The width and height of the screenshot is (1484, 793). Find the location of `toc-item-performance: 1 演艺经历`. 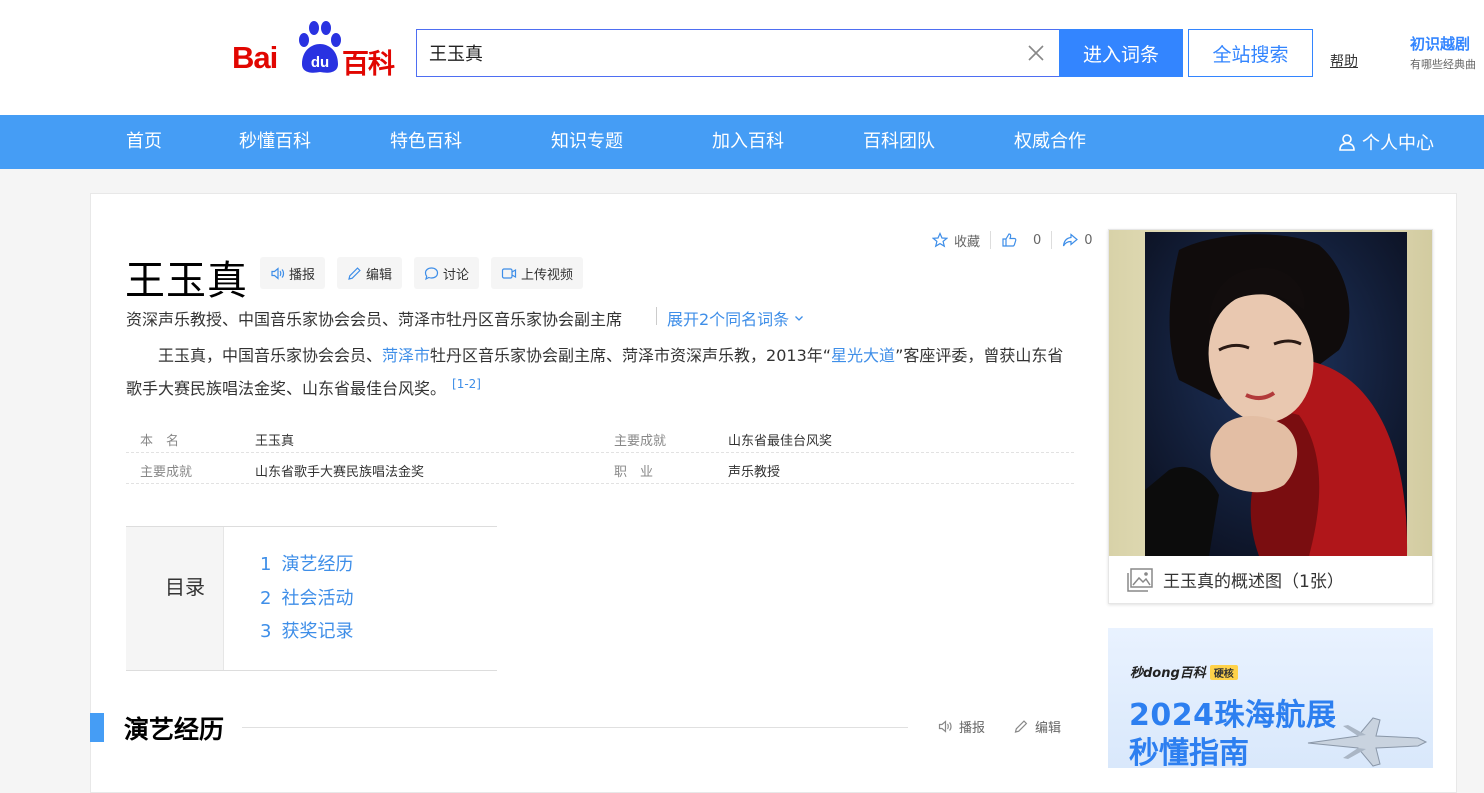

toc-item-performance: 1 演艺经历 is located at coordinates (306, 563).